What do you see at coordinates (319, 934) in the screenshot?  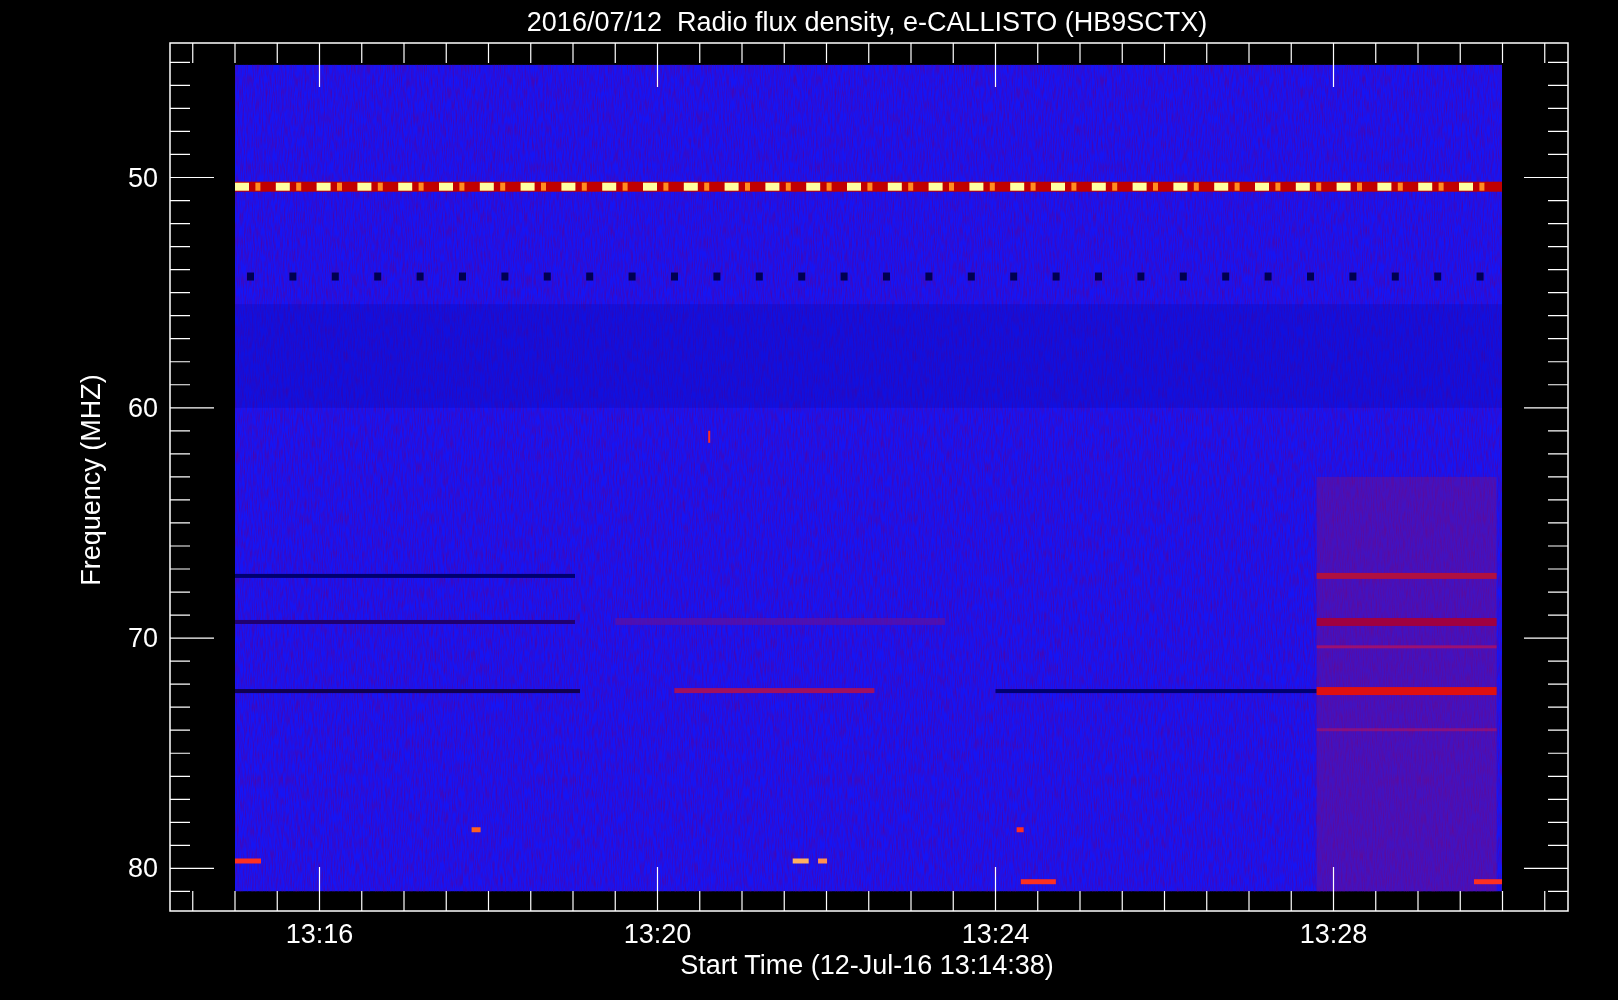 I see `x-tick-label: 13:16` at bounding box center [319, 934].